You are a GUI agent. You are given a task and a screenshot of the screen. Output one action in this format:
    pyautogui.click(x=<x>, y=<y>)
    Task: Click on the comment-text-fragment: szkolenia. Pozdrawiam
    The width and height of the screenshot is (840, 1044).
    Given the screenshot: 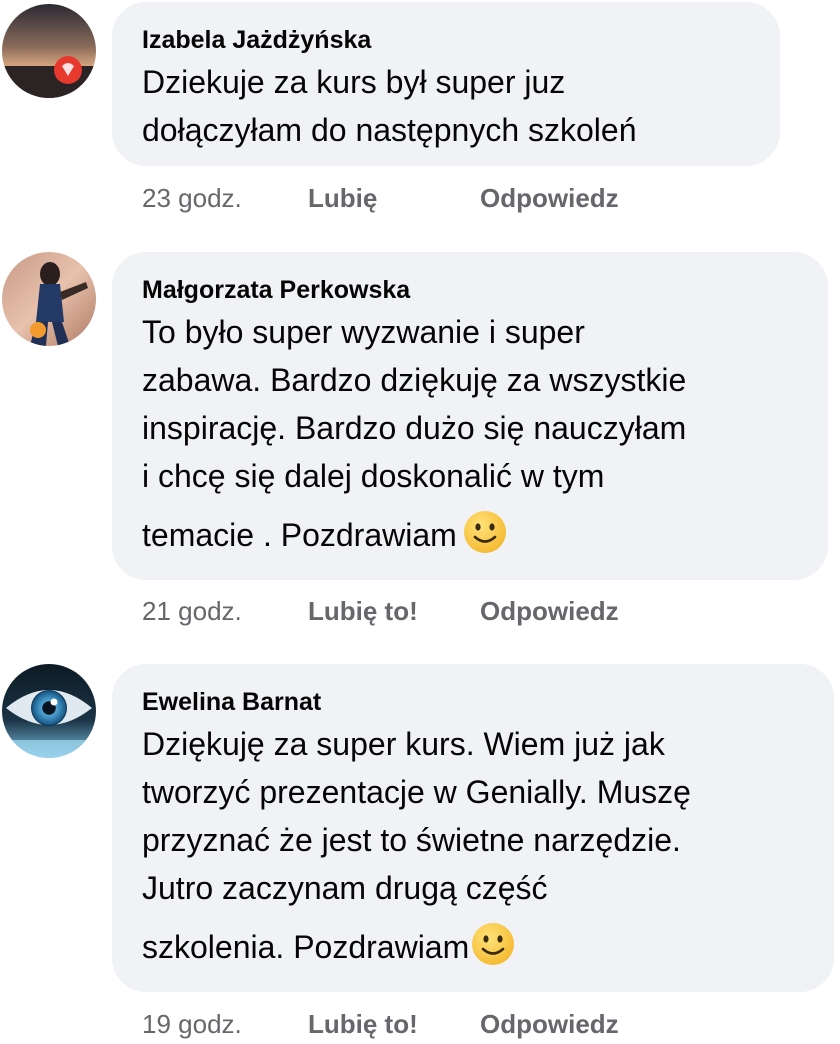 What is the action you would take?
    pyautogui.click(x=306, y=947)
    